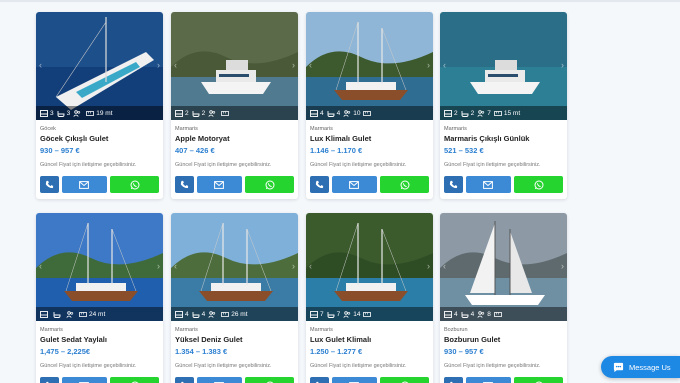  I want to click on yacht-photo: ‹ › 4 4 8, so click(503, 267).